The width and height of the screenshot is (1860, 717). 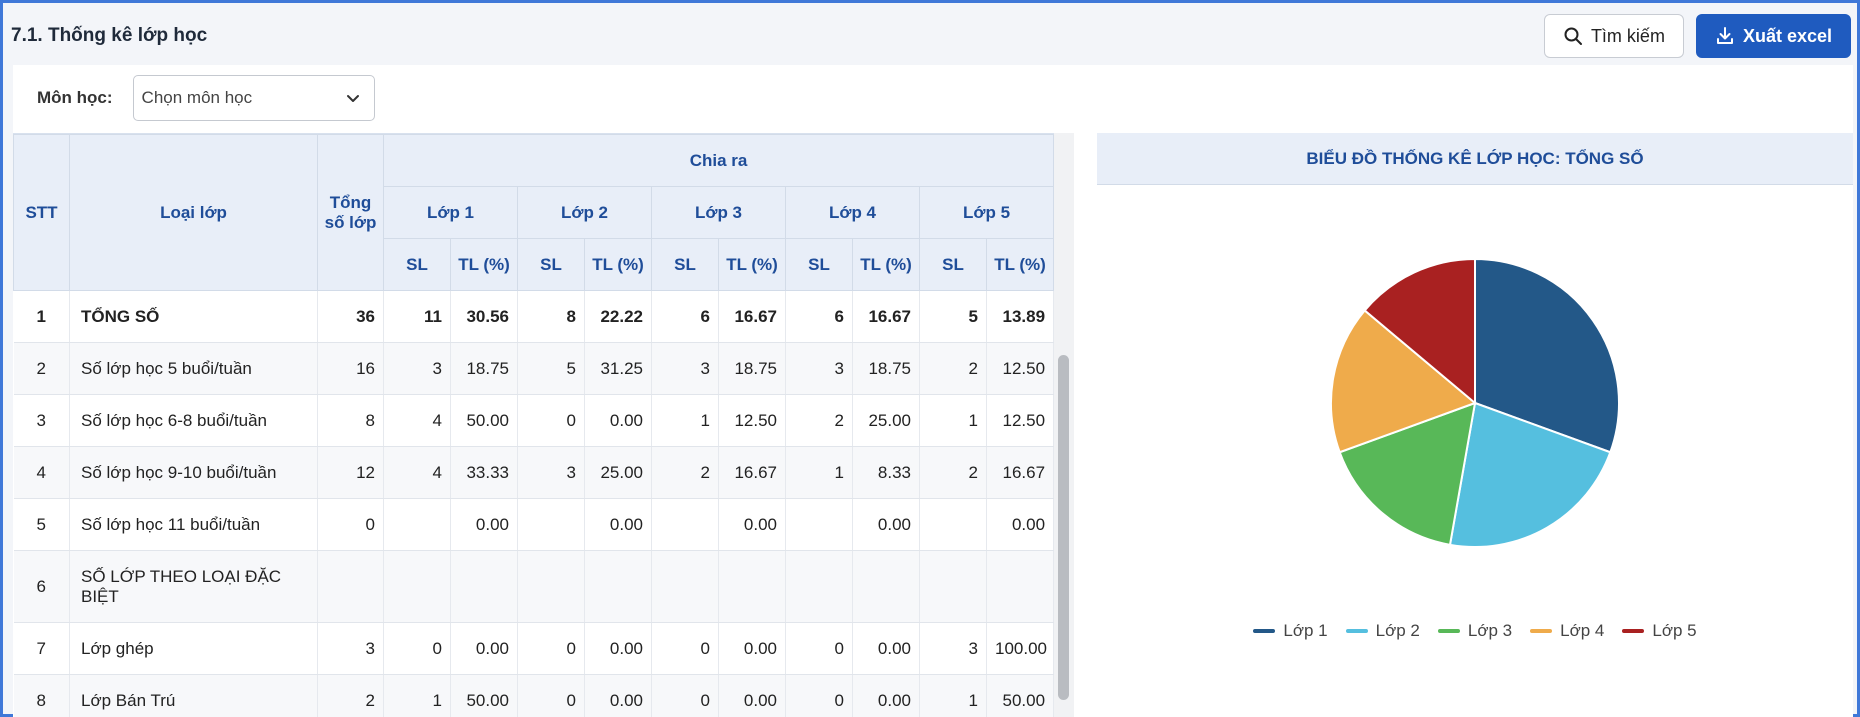 I want to click on search-icon, so click(x=1573, y=36).